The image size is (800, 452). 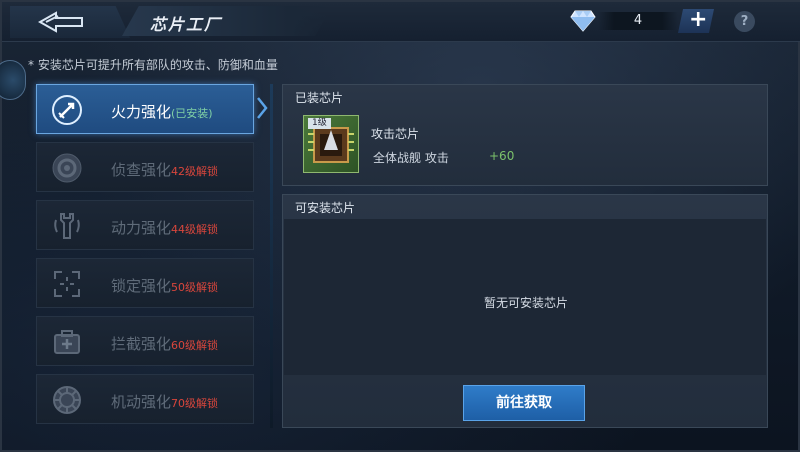 What do you see at coordinates (141, 170) in the screenshot?
I see `menu-item-label: 侦查强化` at bounding box center [141, 170].